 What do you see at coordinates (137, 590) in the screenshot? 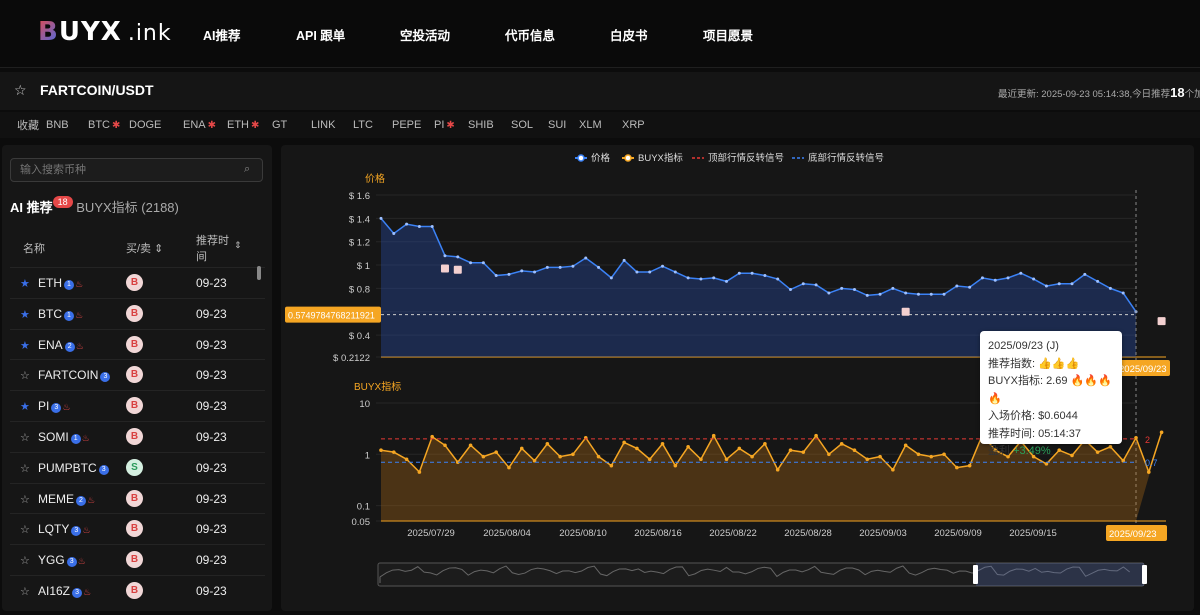
I see `table-row: ☆ AI16Z 3 ♨ B 09-23` at bounding box center [137, 590].